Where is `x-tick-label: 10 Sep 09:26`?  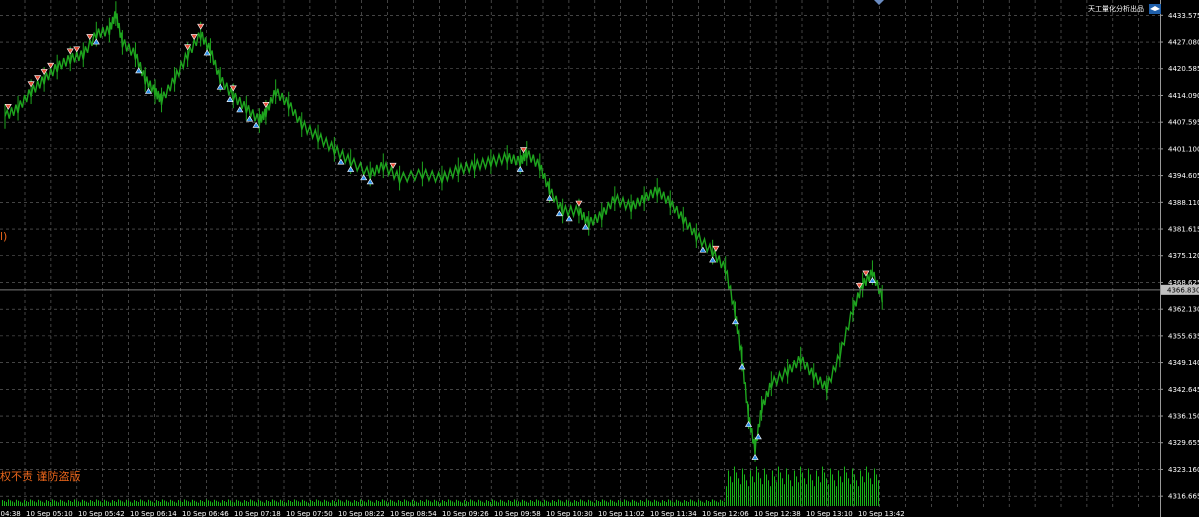
x-tick-label: 10 Sep 09:26 is located at coordinates (465, 513).